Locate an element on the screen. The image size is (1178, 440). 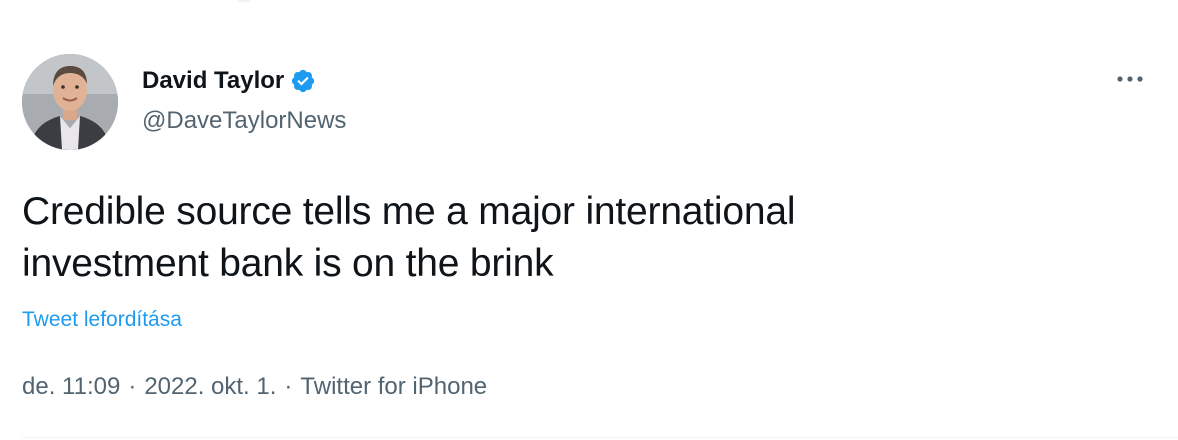
avatar-photo is located at coordinates (70, 102).